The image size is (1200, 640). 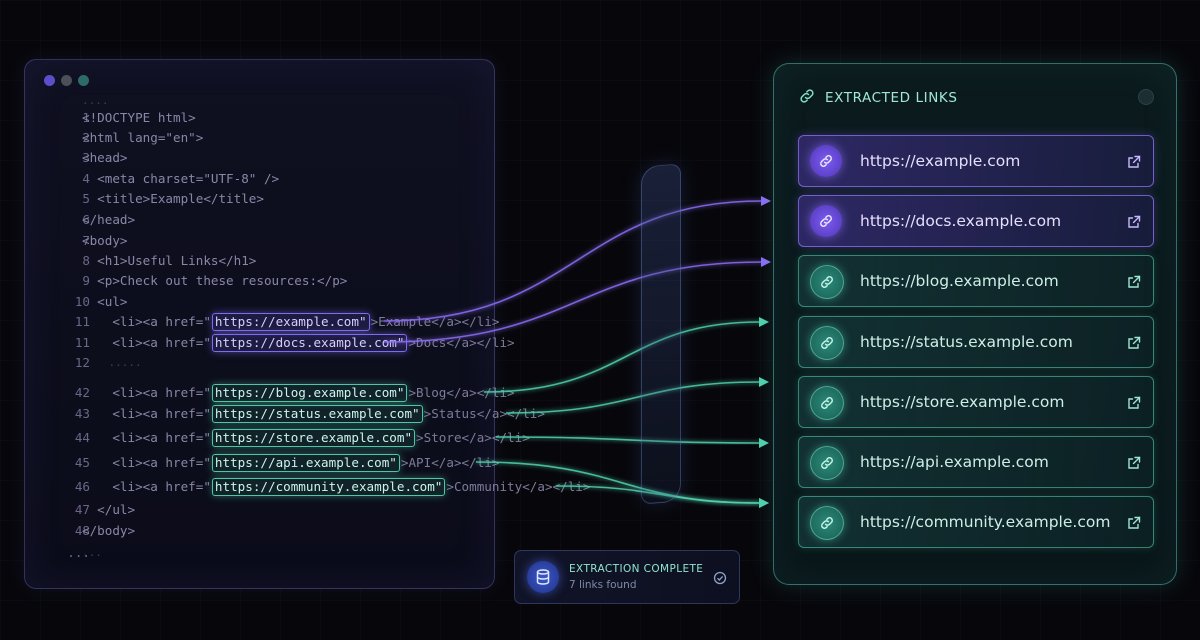 I want to click on link-card: https://blog.example.com, so click(x=976, y=281).